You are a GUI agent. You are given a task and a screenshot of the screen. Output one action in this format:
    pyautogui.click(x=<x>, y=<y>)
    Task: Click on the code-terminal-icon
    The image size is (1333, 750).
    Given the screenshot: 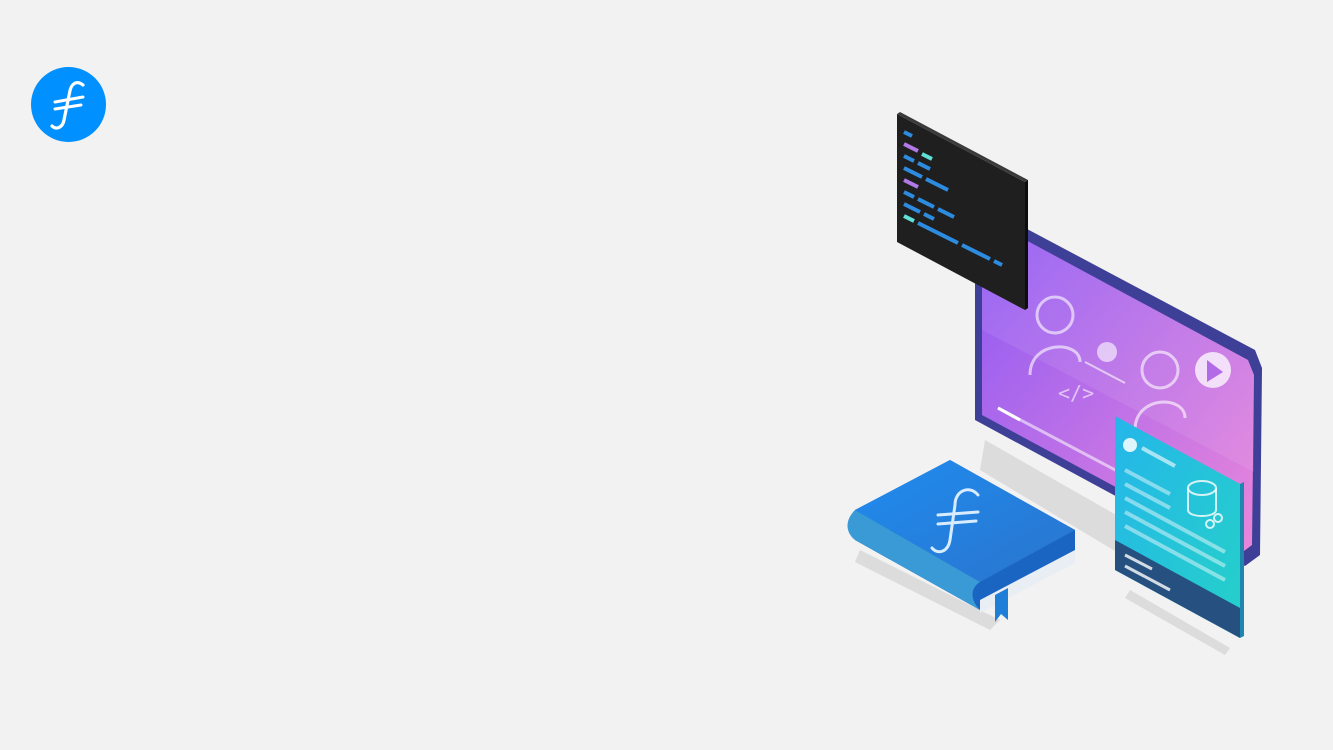 What is the action you would take?
    pyautogui.click(x=962, y=211)
    